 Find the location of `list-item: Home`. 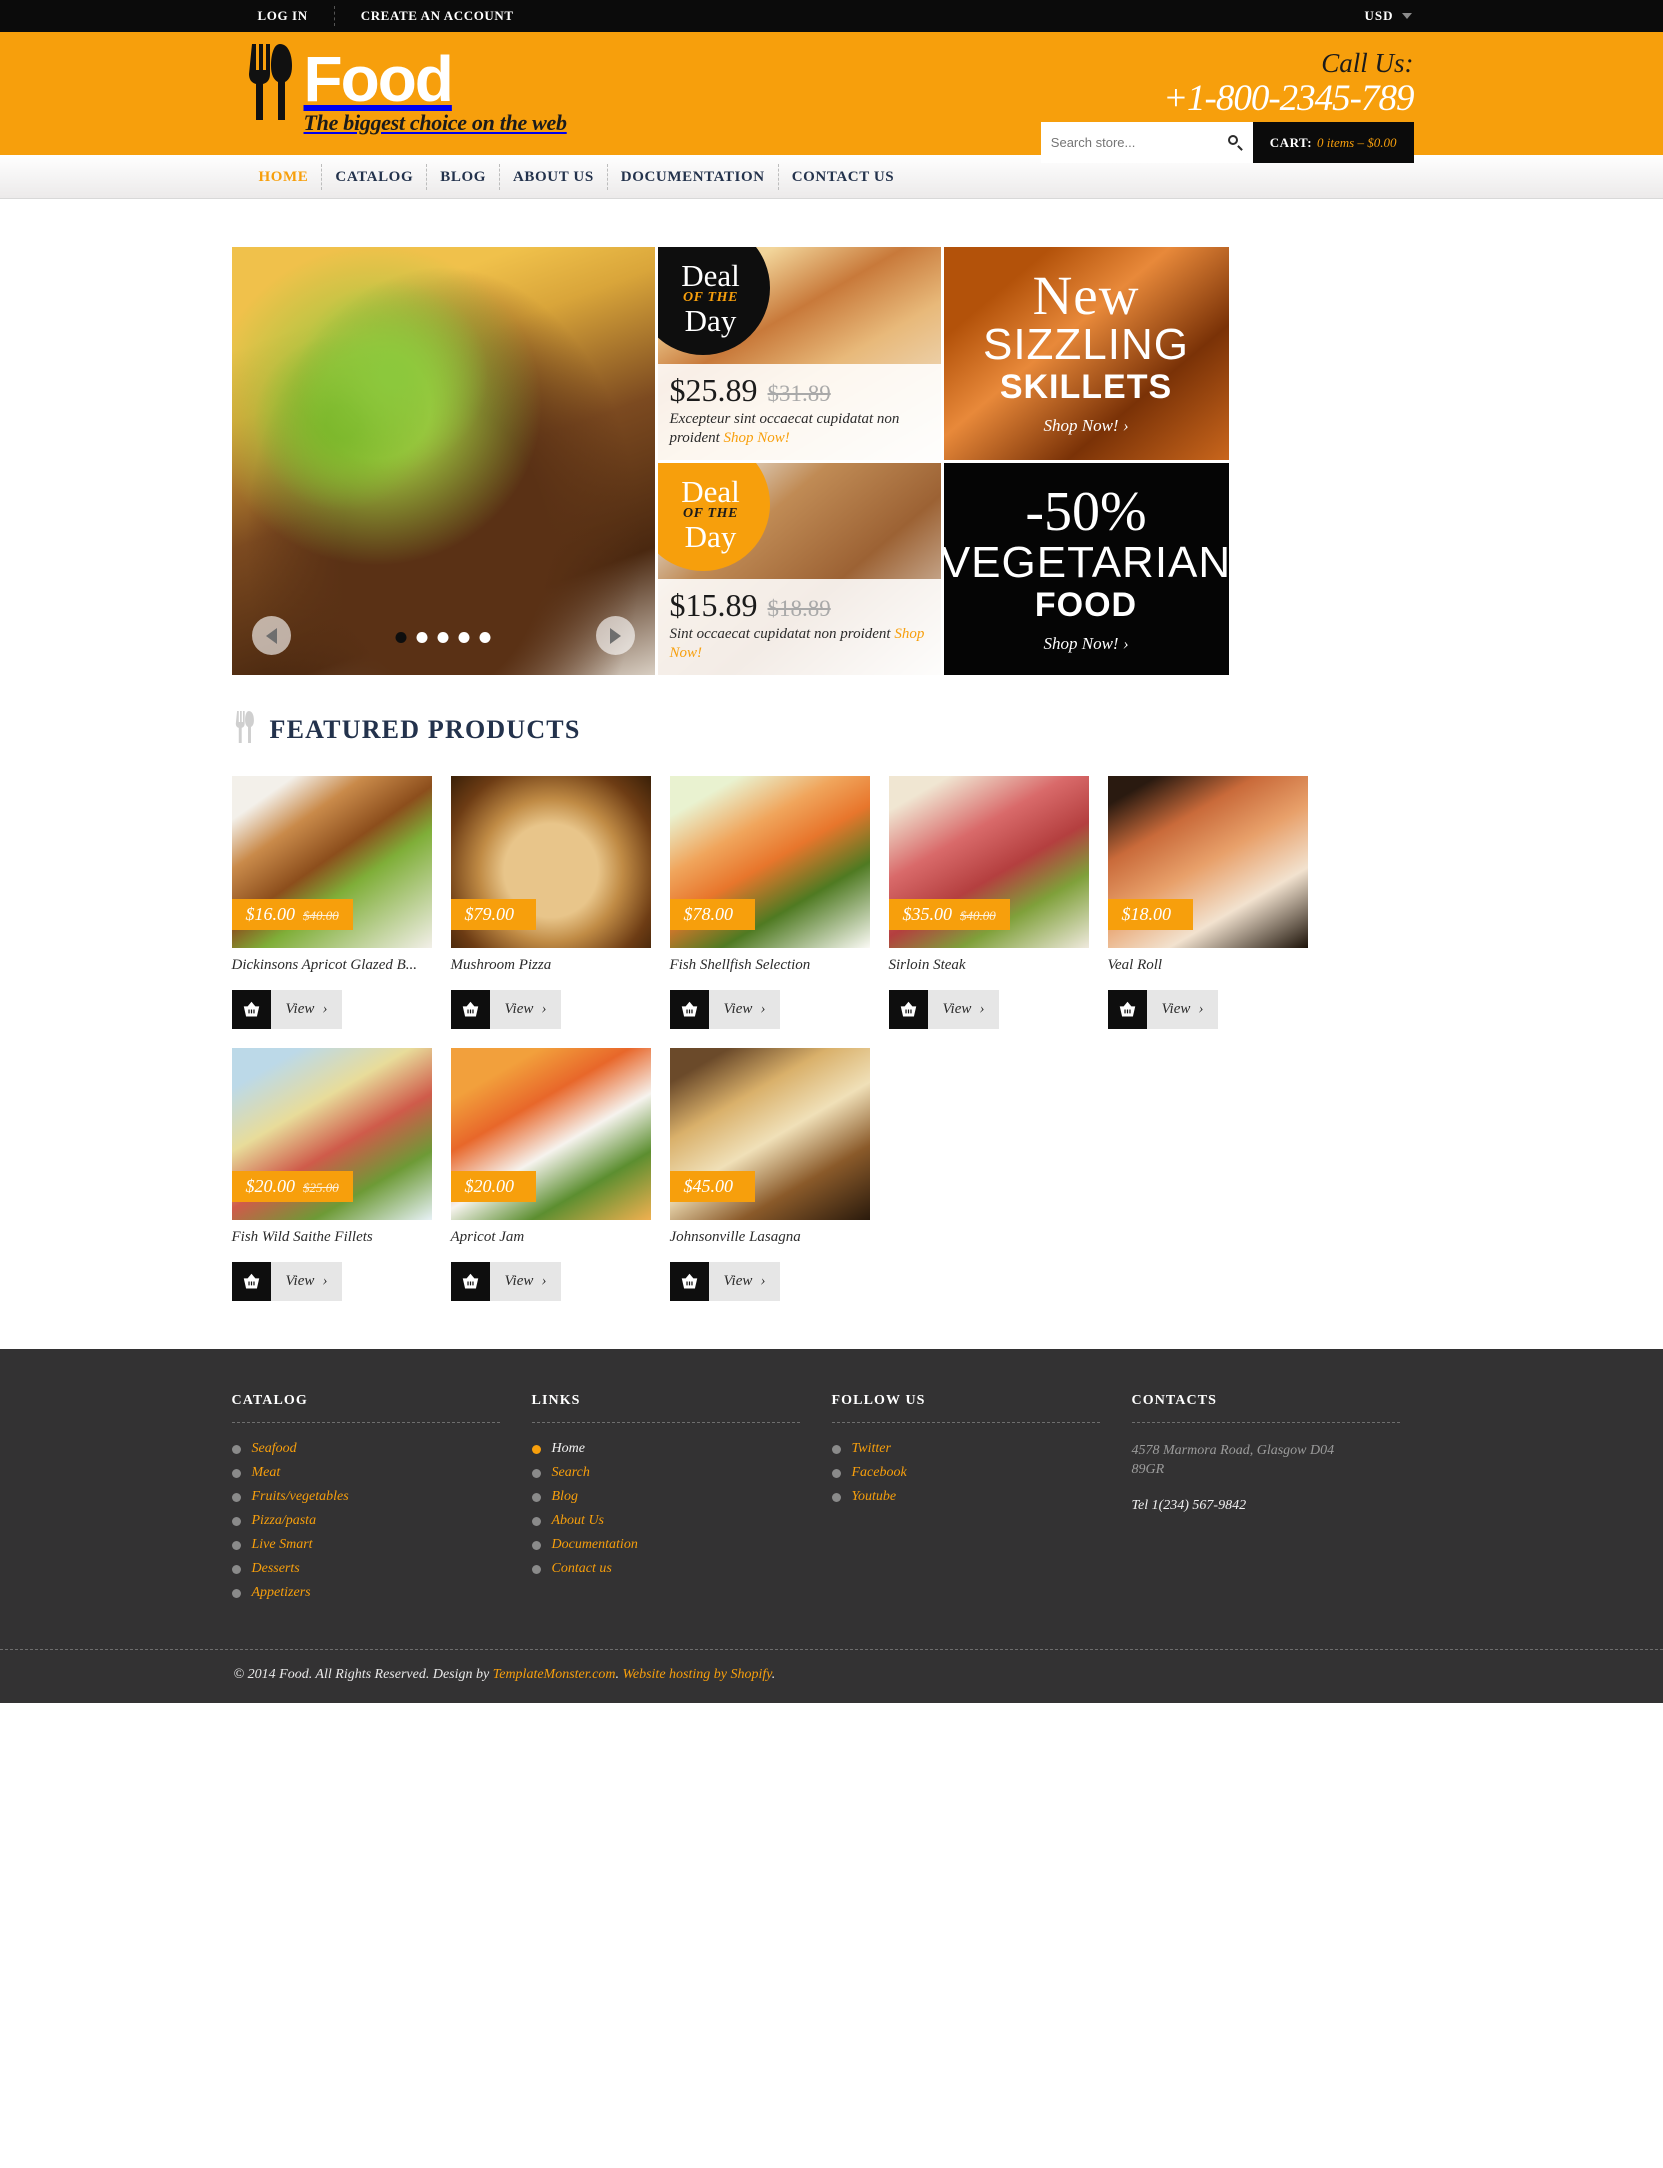

list-item: Home is located at coordinates (668, 1449).